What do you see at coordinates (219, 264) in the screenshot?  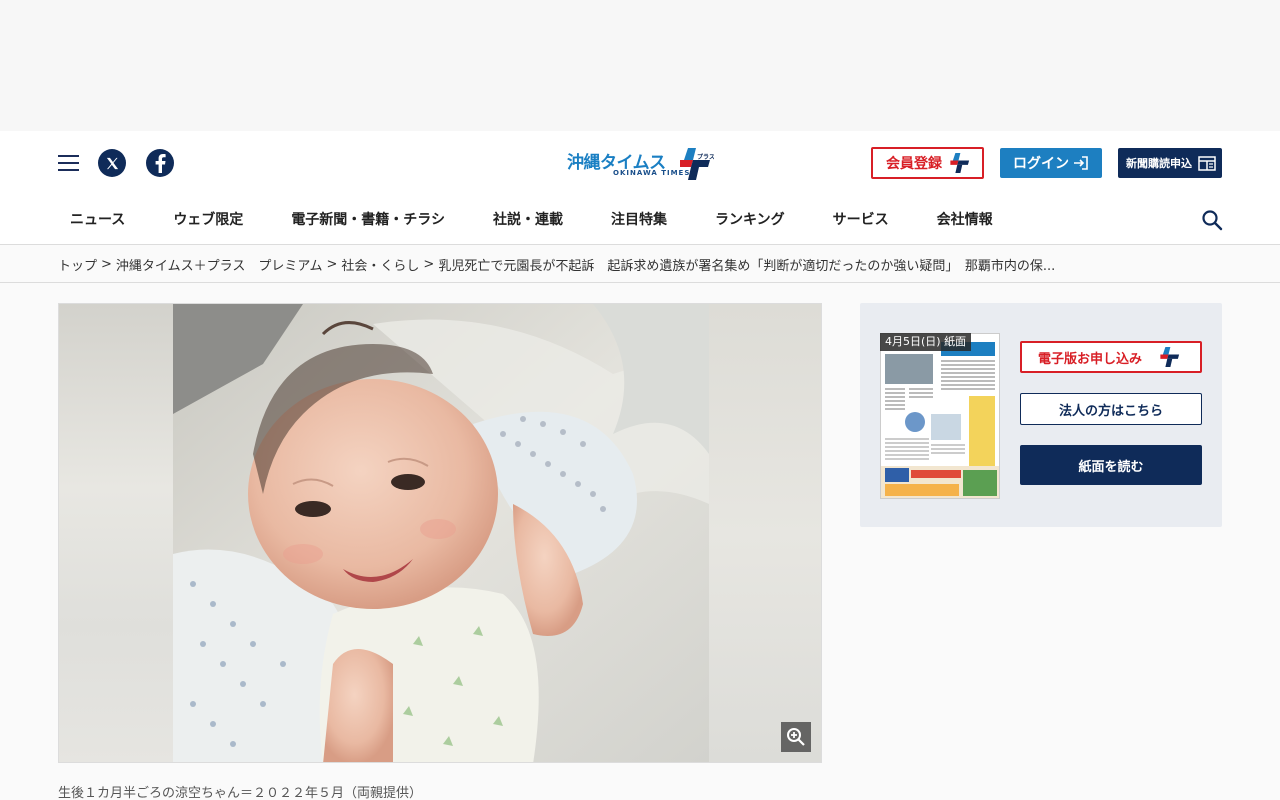 I see `breadcrumb-item-premium: 沖縄タイムス＋プラス プレミアム` at bounding box center [219, 264].